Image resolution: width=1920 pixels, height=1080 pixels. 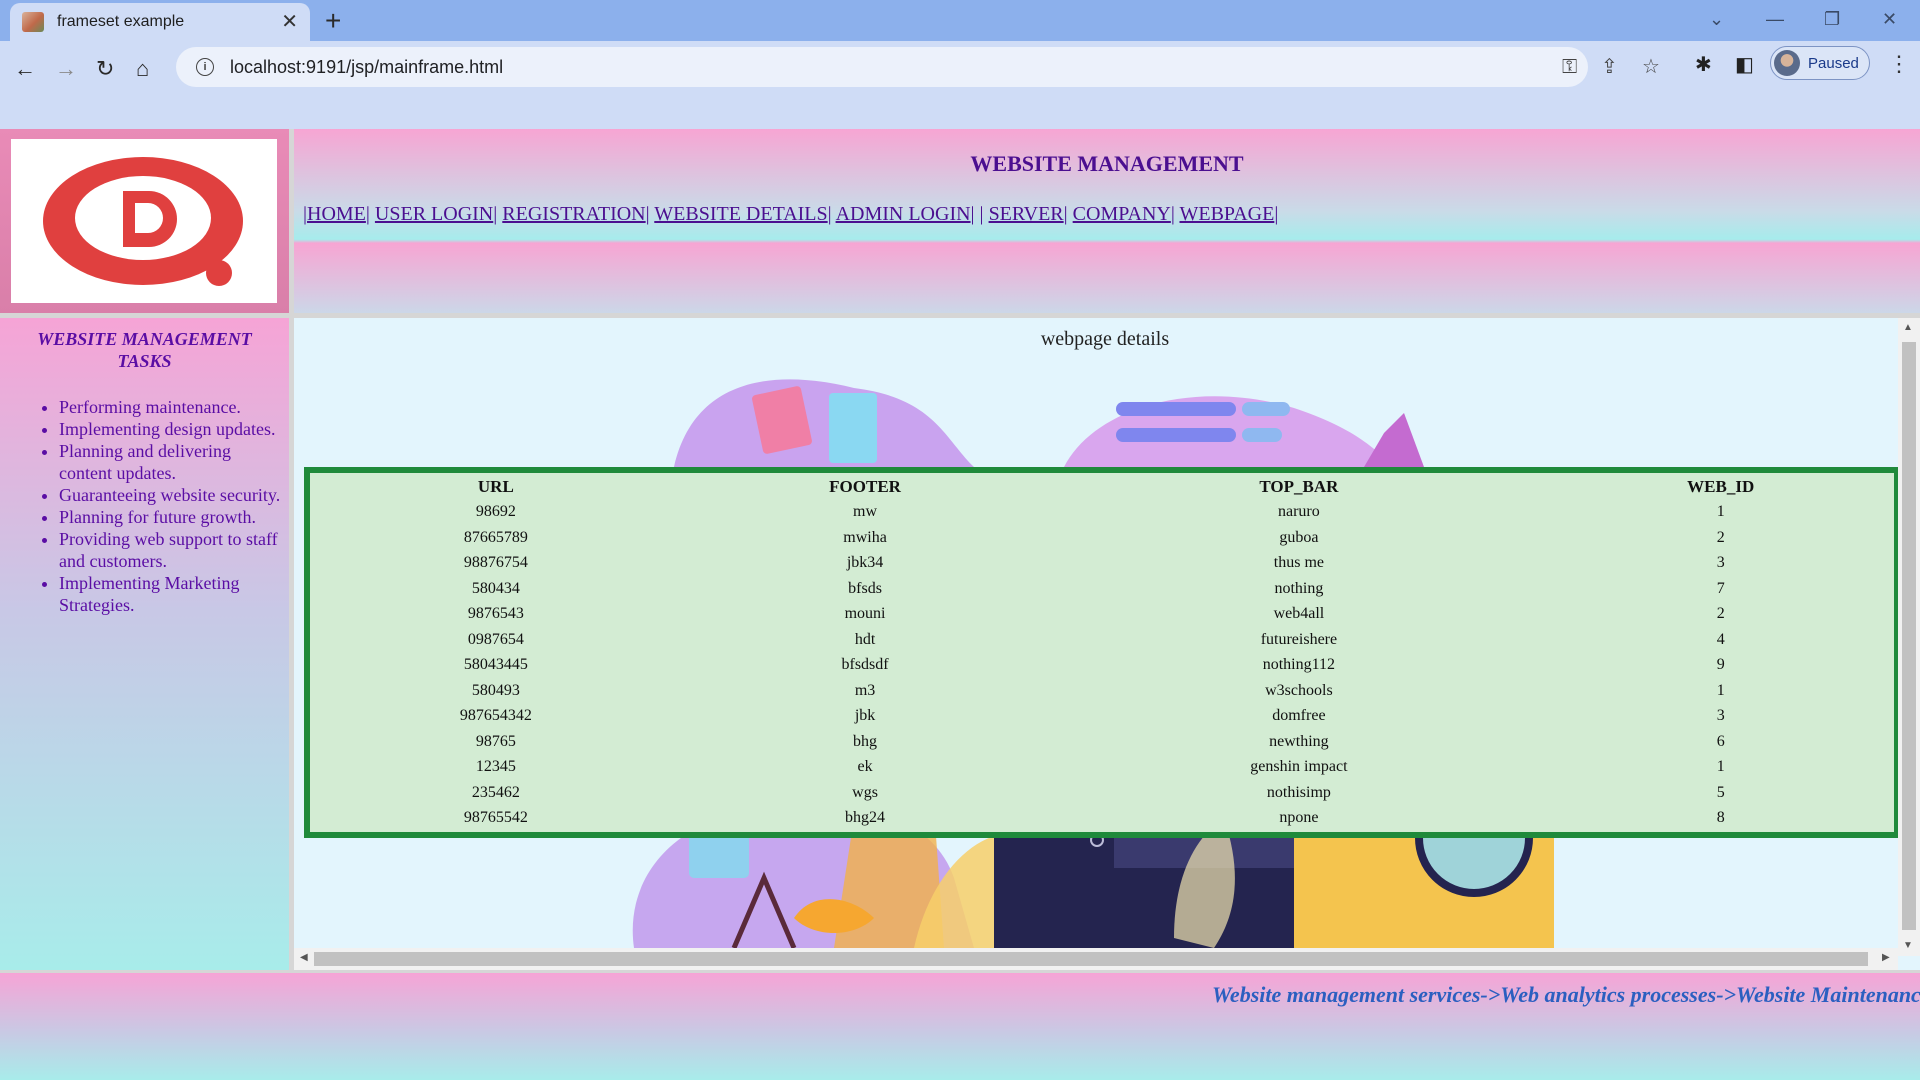 What do you see at coordinates (1787, 63) in the screenshot?
I see `avatar` at bounding box center [1787, 63].